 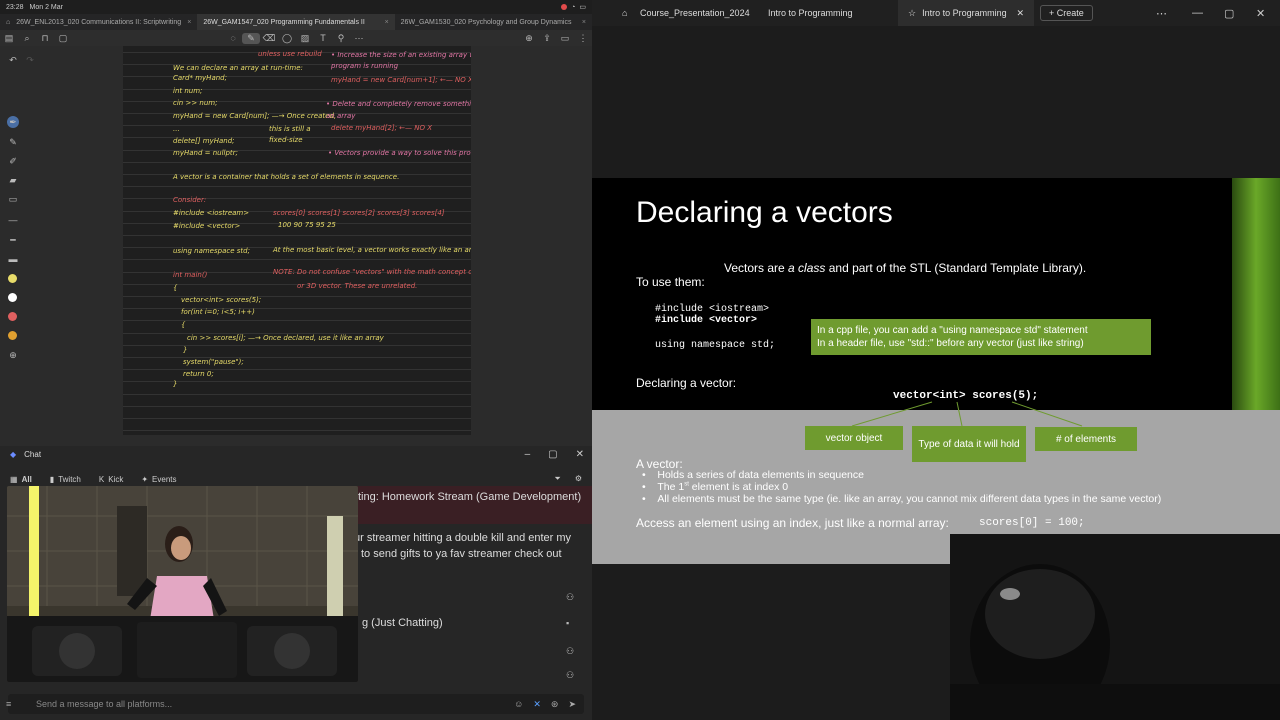 I want to click on more-tools-icon: ⋯, so click(x=359, y=38).